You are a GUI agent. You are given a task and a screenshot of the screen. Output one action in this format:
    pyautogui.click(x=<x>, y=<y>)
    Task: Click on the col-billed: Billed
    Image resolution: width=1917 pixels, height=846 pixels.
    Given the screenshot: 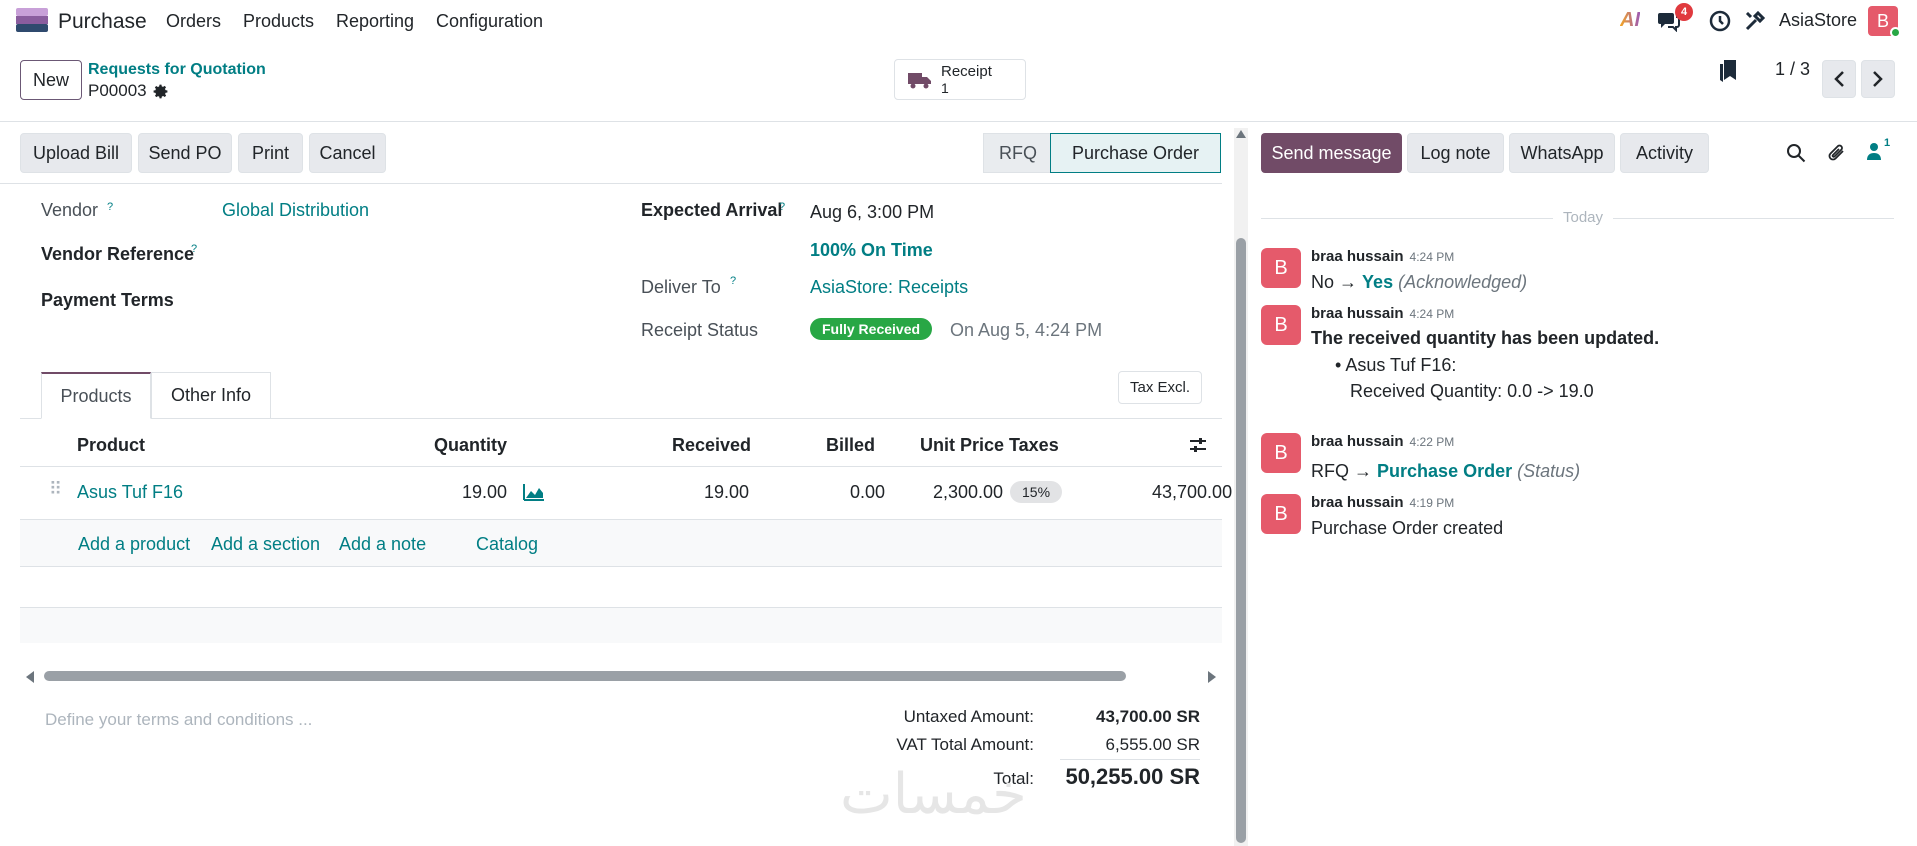 What is the action you would take?
    pyautogui.click(x=850, y=445)
    